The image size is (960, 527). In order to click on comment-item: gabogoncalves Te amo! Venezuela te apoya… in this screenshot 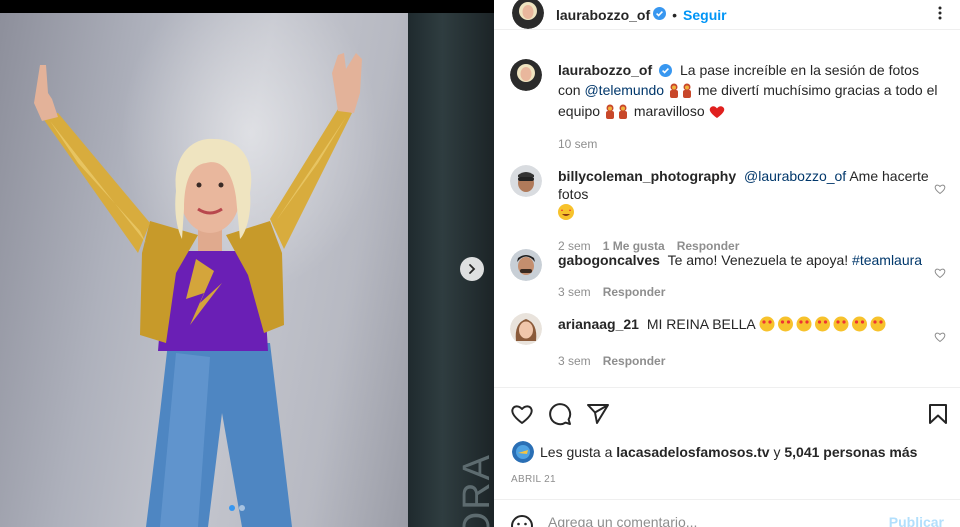, I will do `click(727, 270)`.